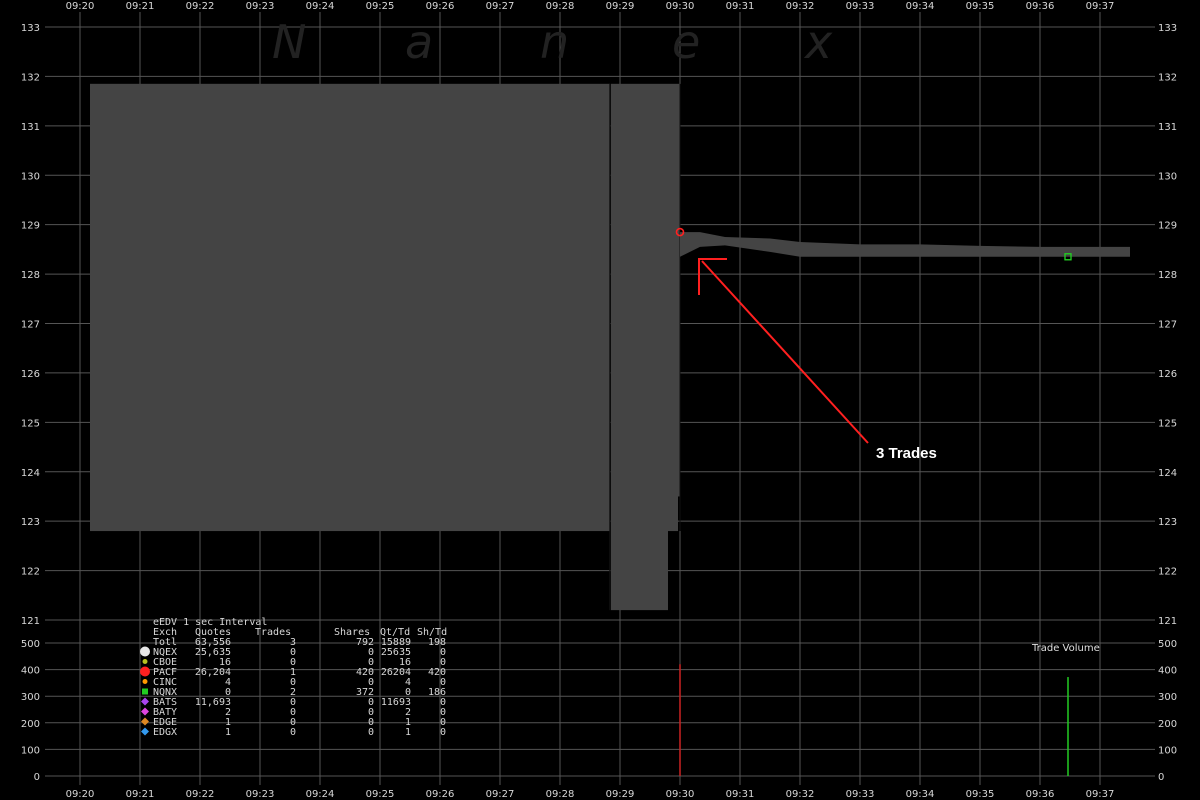  What do you see at coordinates (1167, 275) in the screenshot?
I see `price-tick-label-right: 128` at bounding box center [1167, 275].